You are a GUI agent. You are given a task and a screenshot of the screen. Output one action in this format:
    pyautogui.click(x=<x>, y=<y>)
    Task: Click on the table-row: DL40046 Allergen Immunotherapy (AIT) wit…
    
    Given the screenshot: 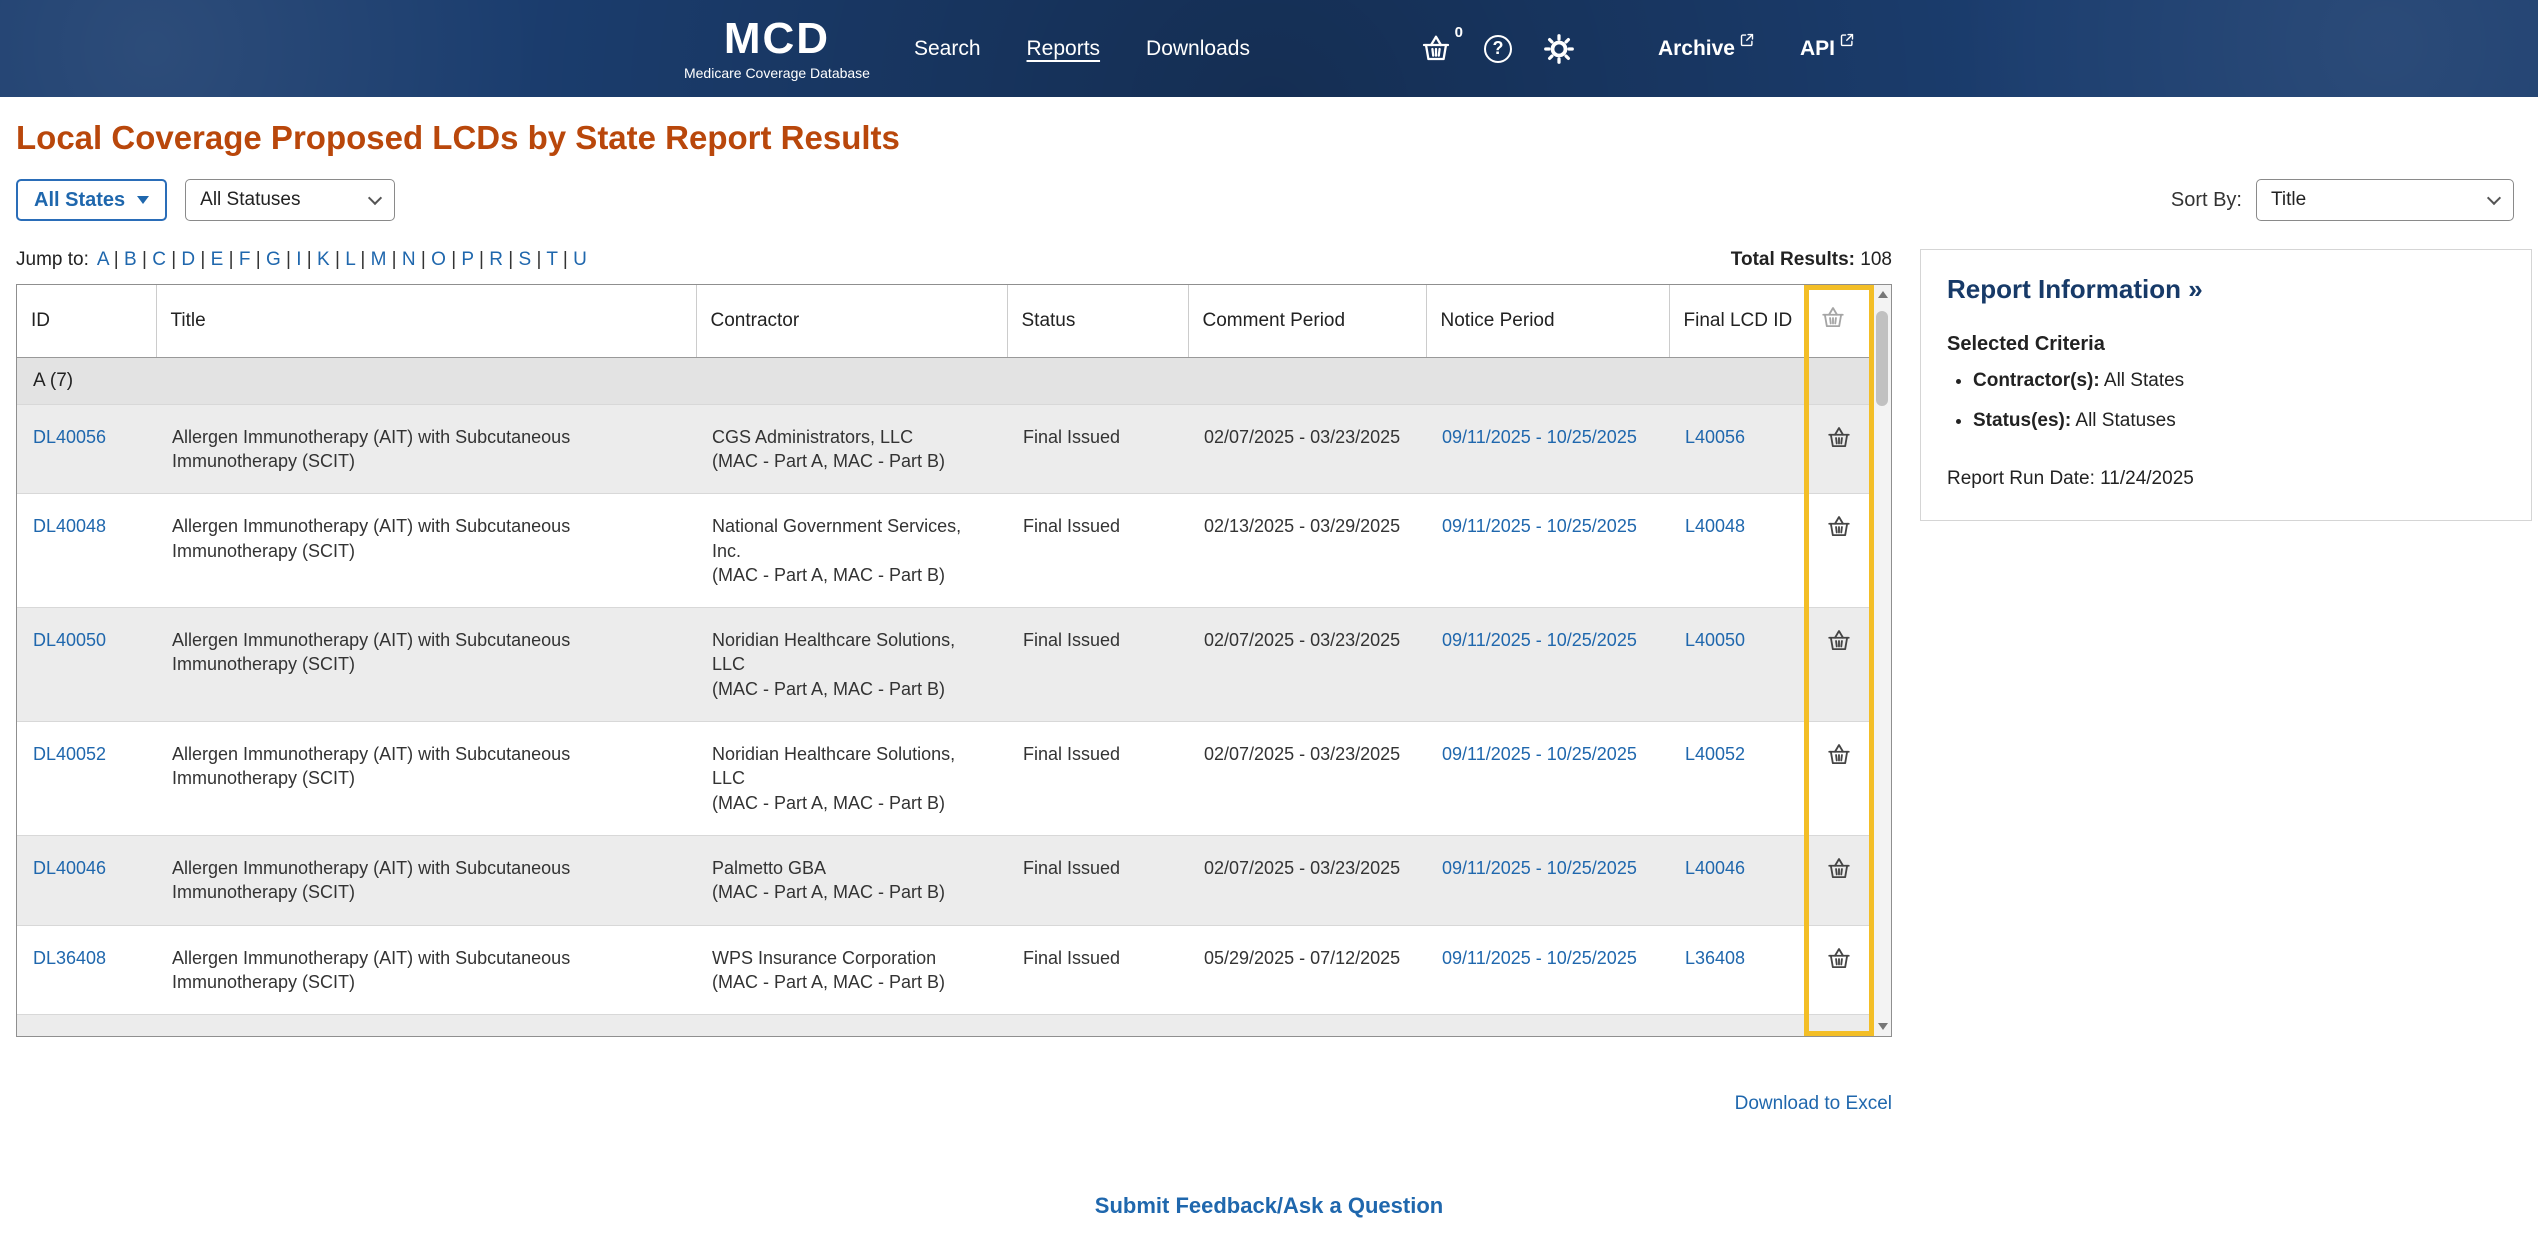 What is the action you would take?
    pyautogui.click(x=945, y=879)
    